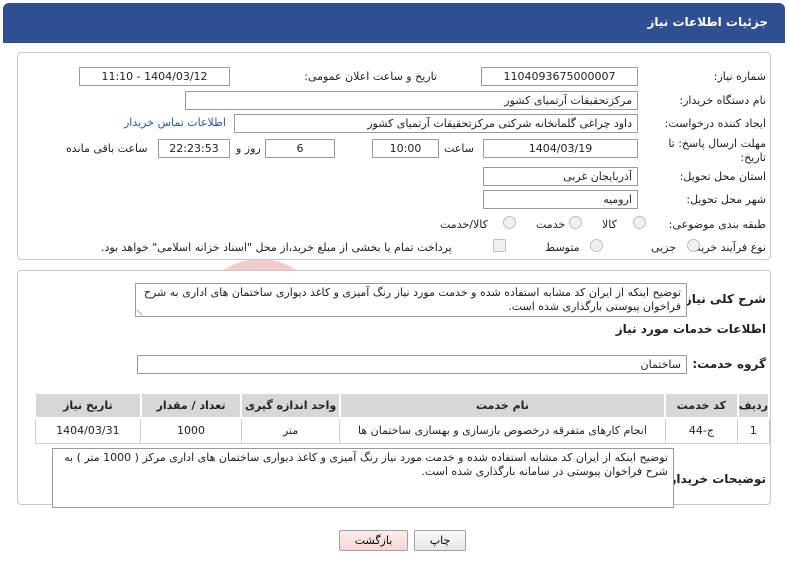  I want to click on city-field: ارومیه, so click(560, 199).